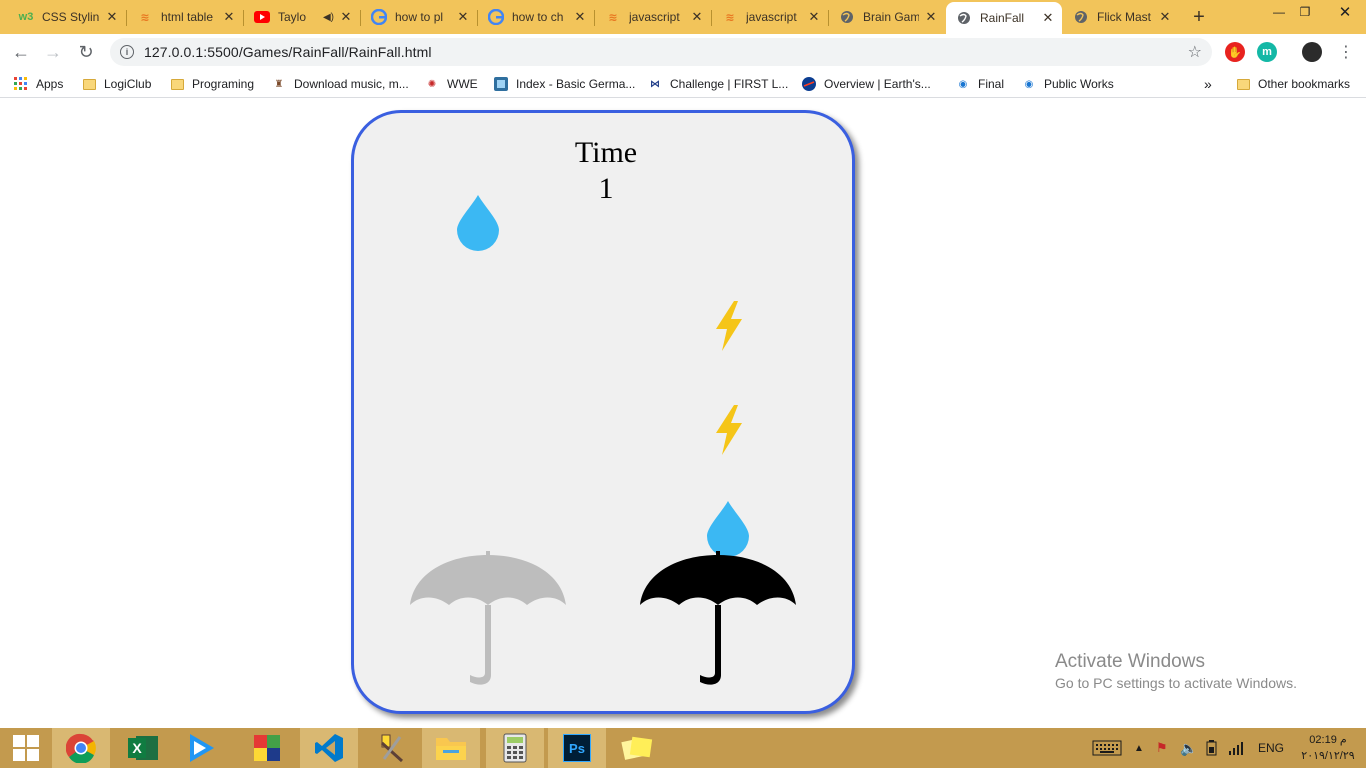  I want to click on tab-title: Taylo, so click(292, 17).